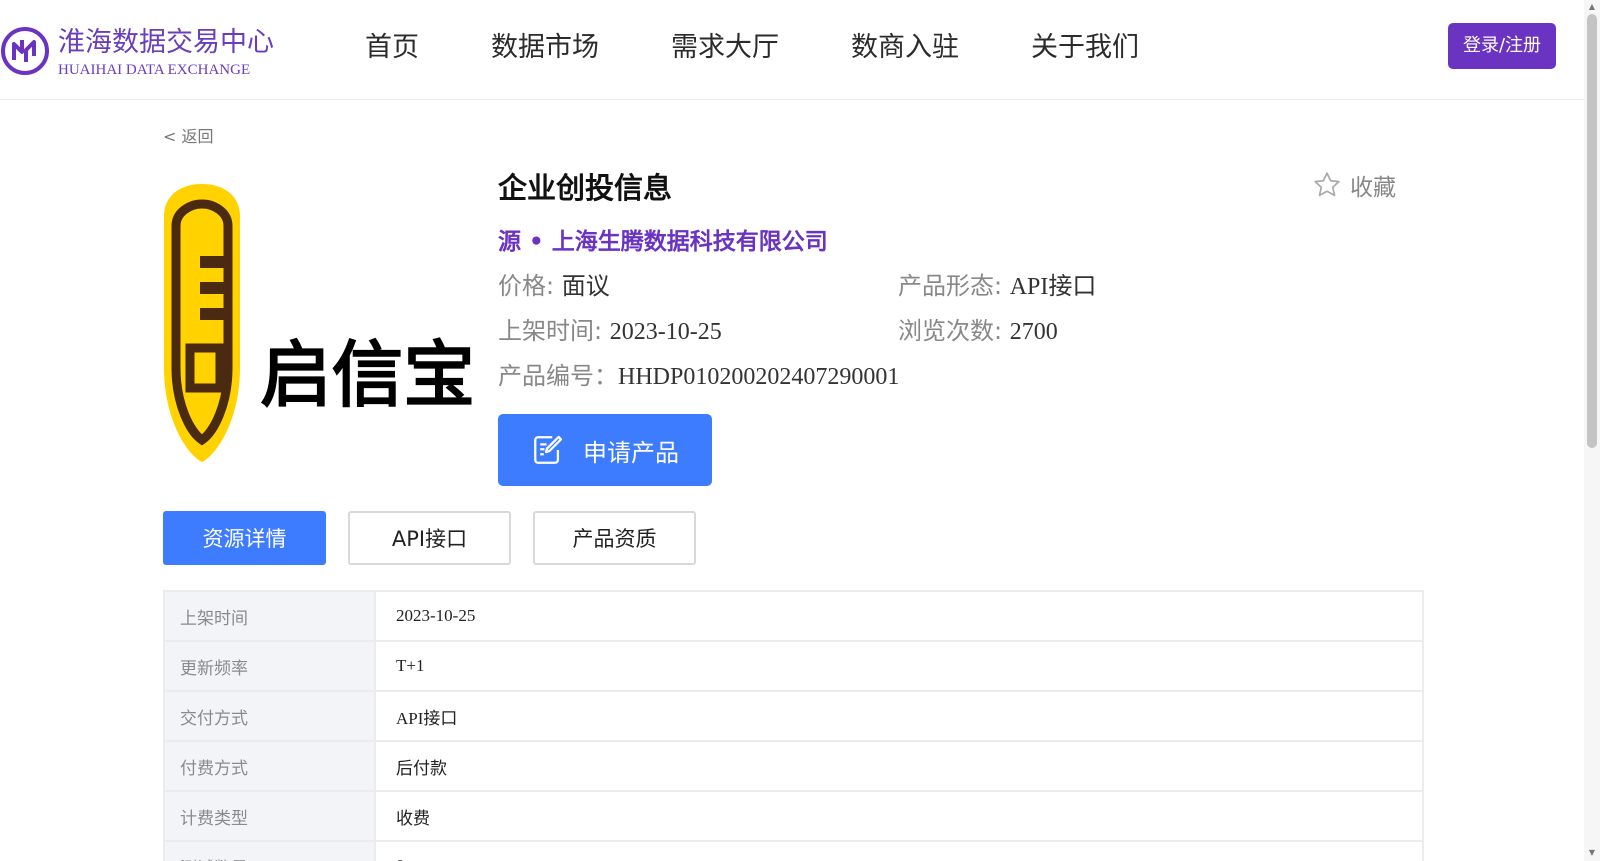 The height and width of the screenshot is (861, 1600). Describe the element at coordinates (1592, 231) in the screenshot. I see `scroll-thumb` at that location.